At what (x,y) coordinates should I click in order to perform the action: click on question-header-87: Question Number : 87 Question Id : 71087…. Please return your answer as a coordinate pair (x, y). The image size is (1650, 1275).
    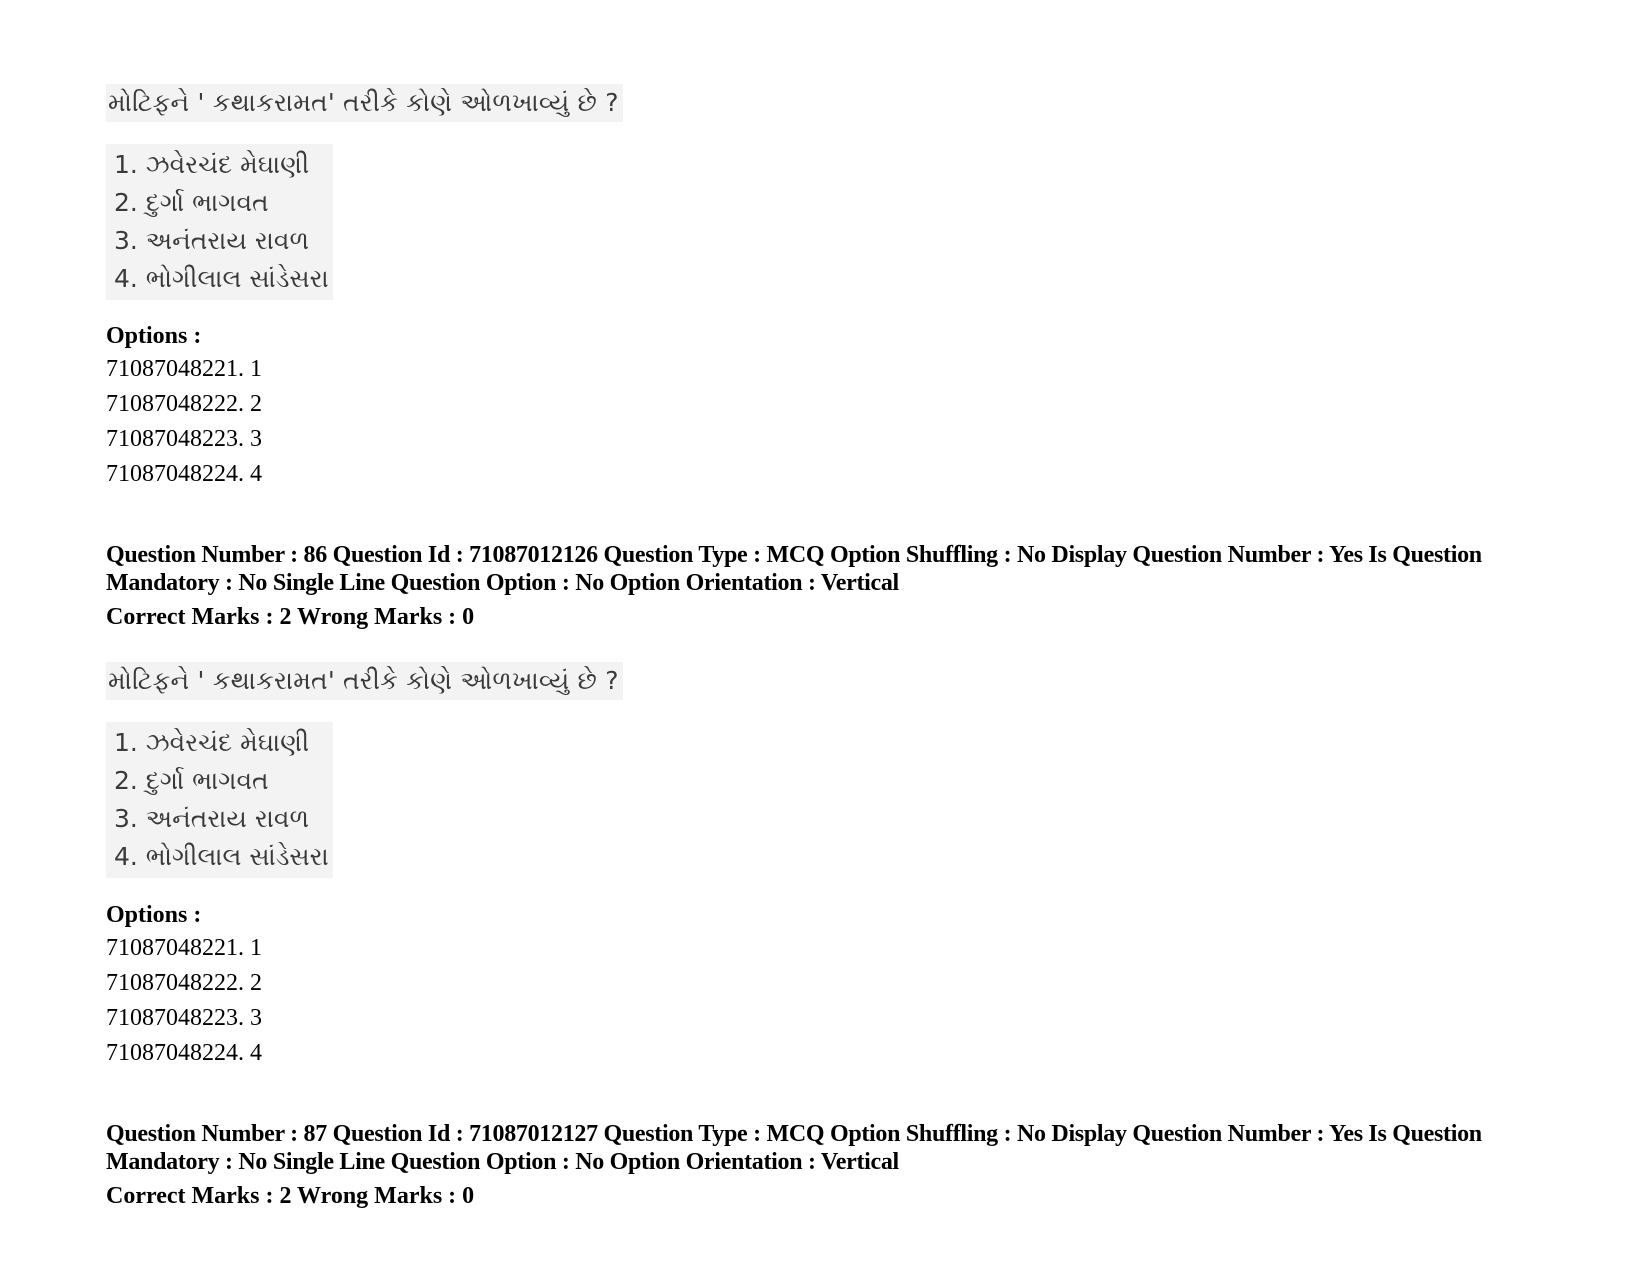
    Looking at the image, I should click on (826, 1165).